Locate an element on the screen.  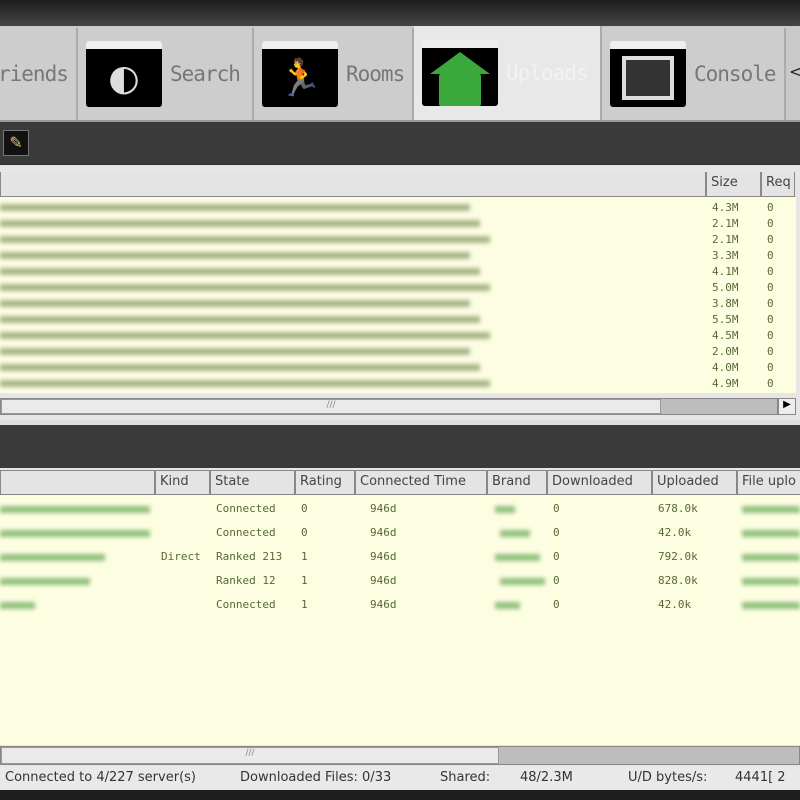
toolbar-action-icon: ✎ is located at coordinates (16, 143).